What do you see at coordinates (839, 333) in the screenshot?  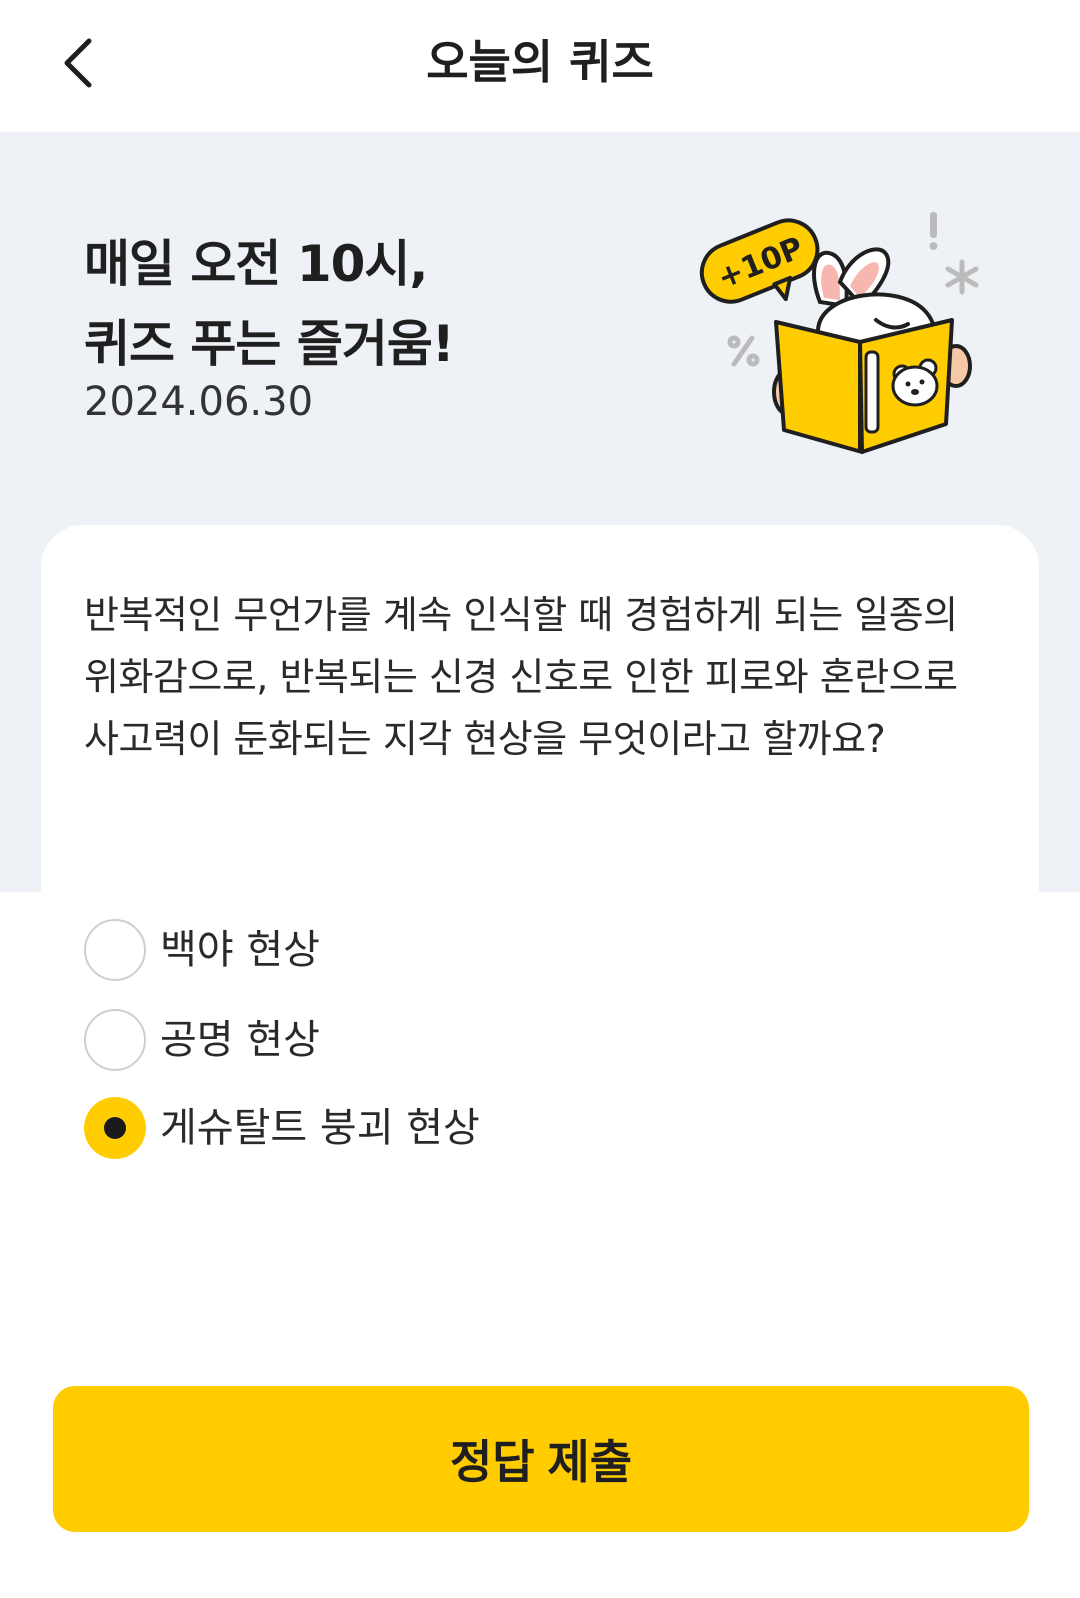 I see `rabbit-reading-book-illustration: +10P` at bounding box center [839, 333].